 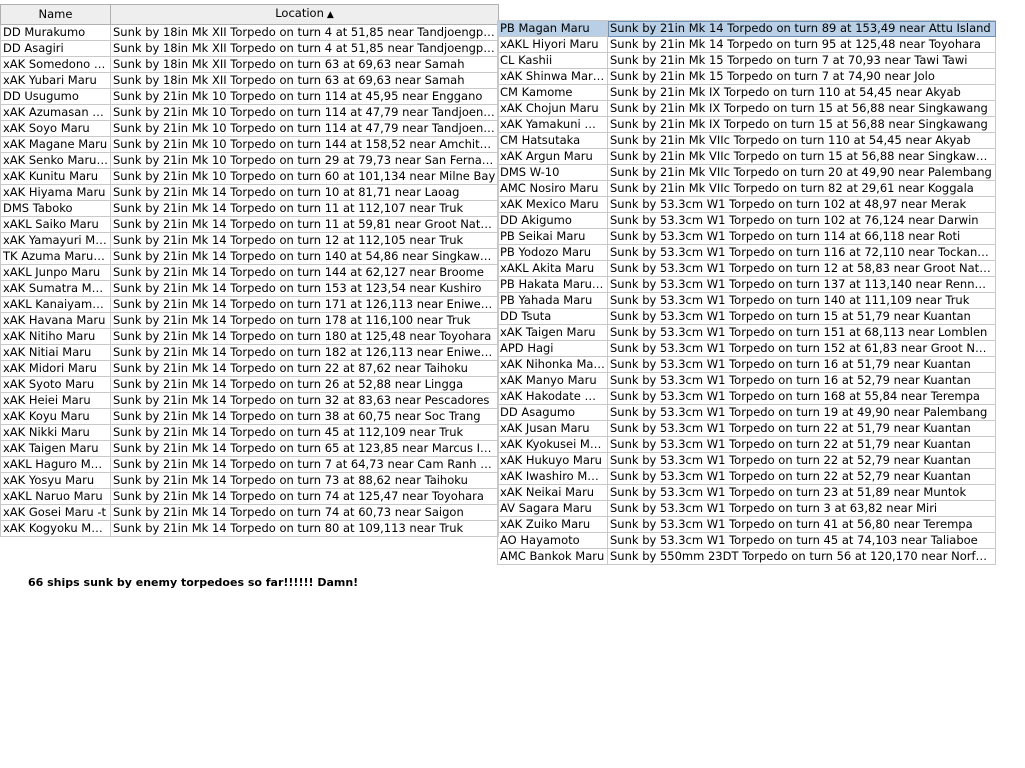 I want to click on ship-name-cell: xAKL Naruo Maru, so click(x=55, y=496).